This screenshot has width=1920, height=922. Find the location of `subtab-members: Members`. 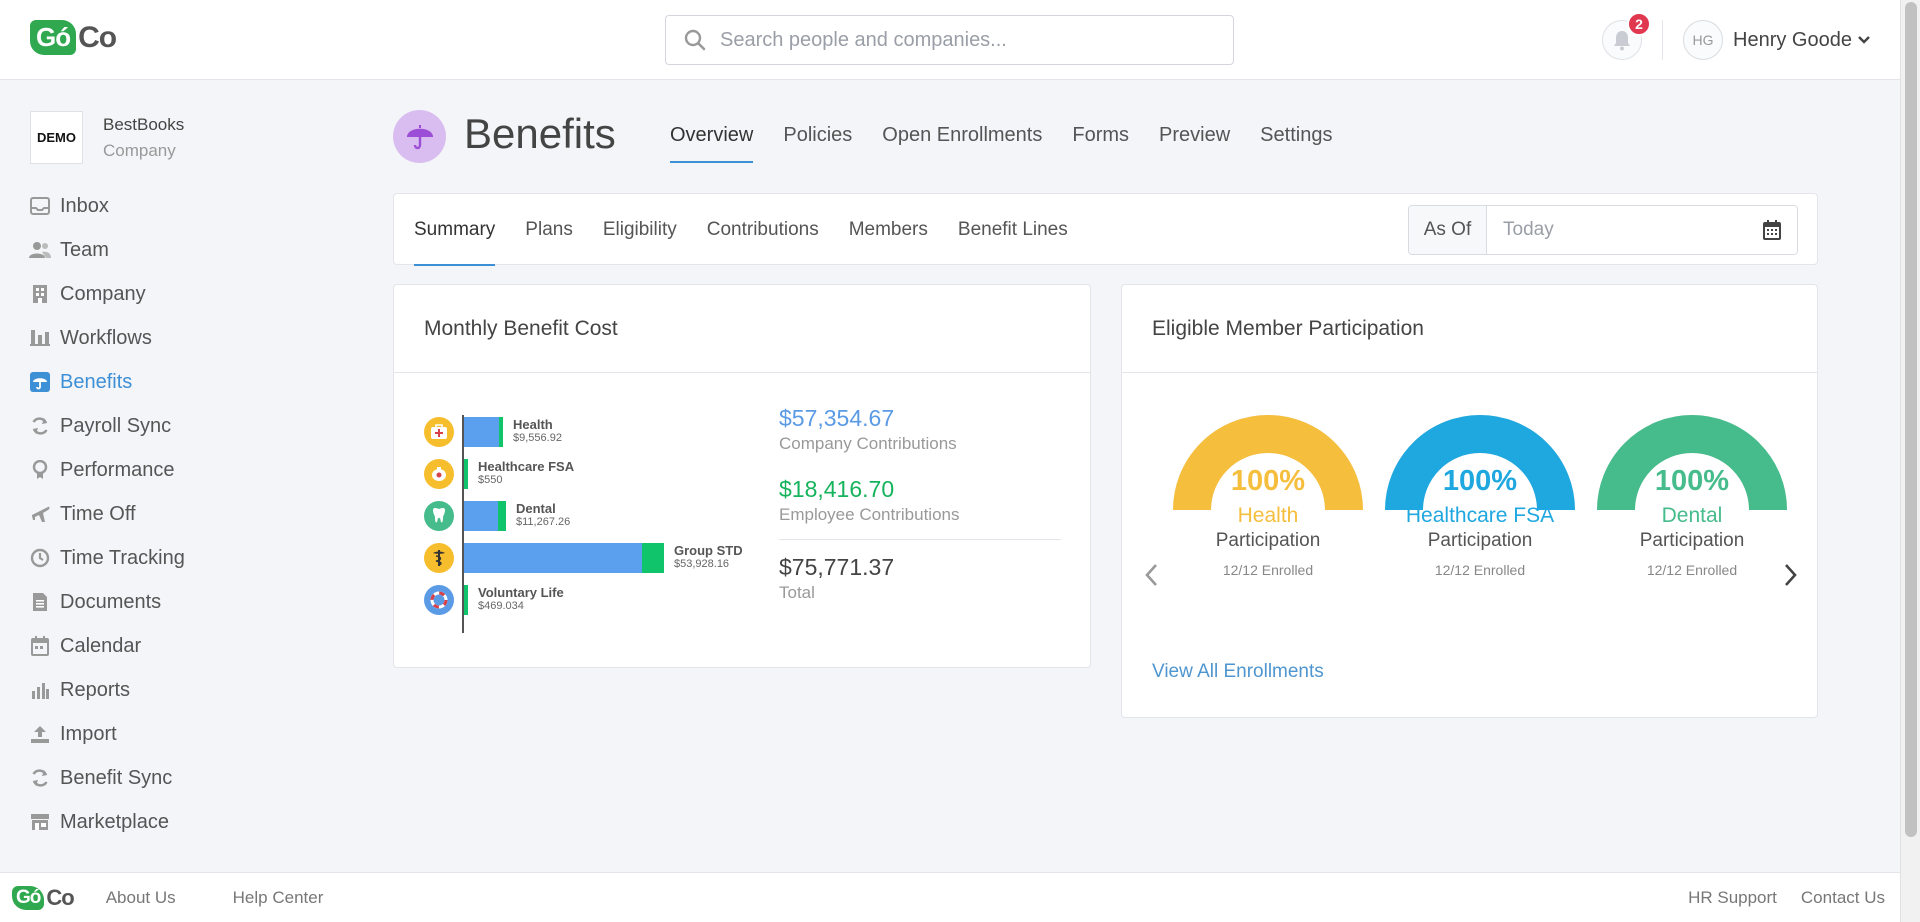

subtab-members: Members is located at coordinates (888, 230).